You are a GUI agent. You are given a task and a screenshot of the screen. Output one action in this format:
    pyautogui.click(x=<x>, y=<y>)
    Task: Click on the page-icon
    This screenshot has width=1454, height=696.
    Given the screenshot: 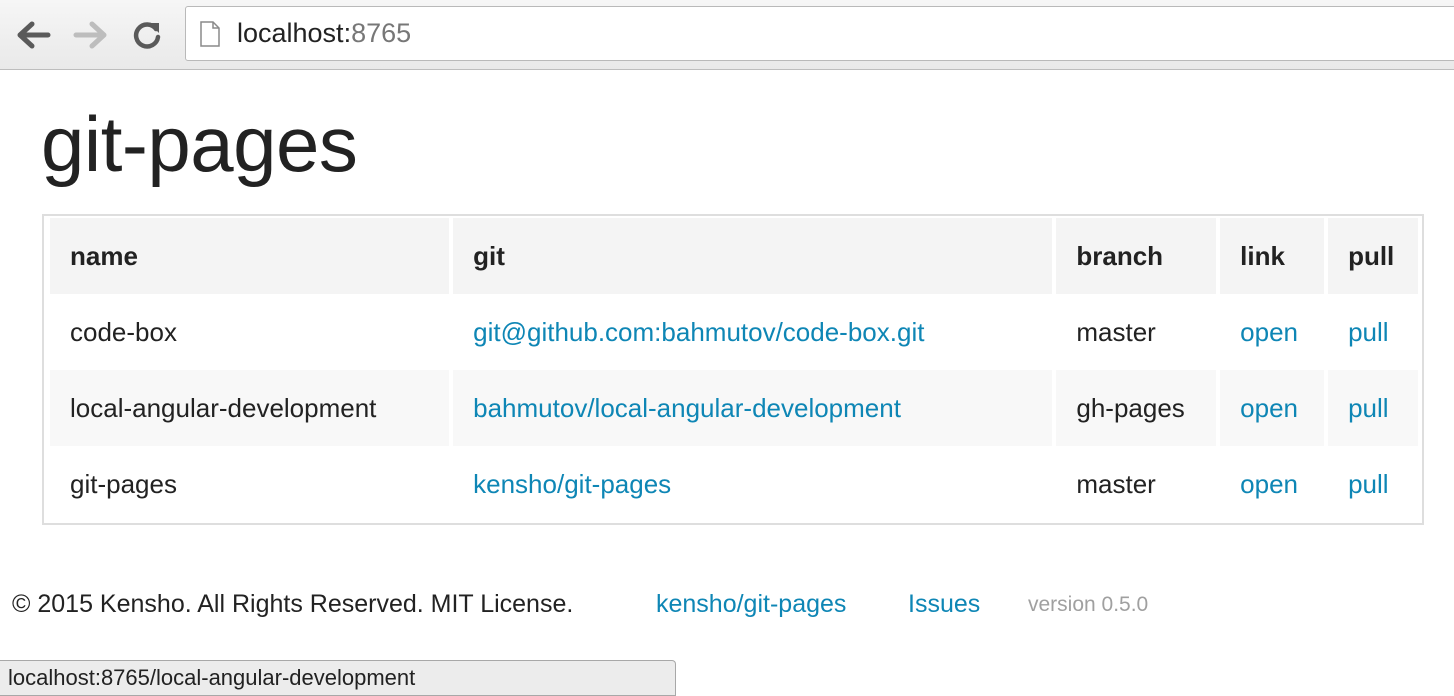 What is the action you would take?
    pyautogui.click(x=210, y=33)
    